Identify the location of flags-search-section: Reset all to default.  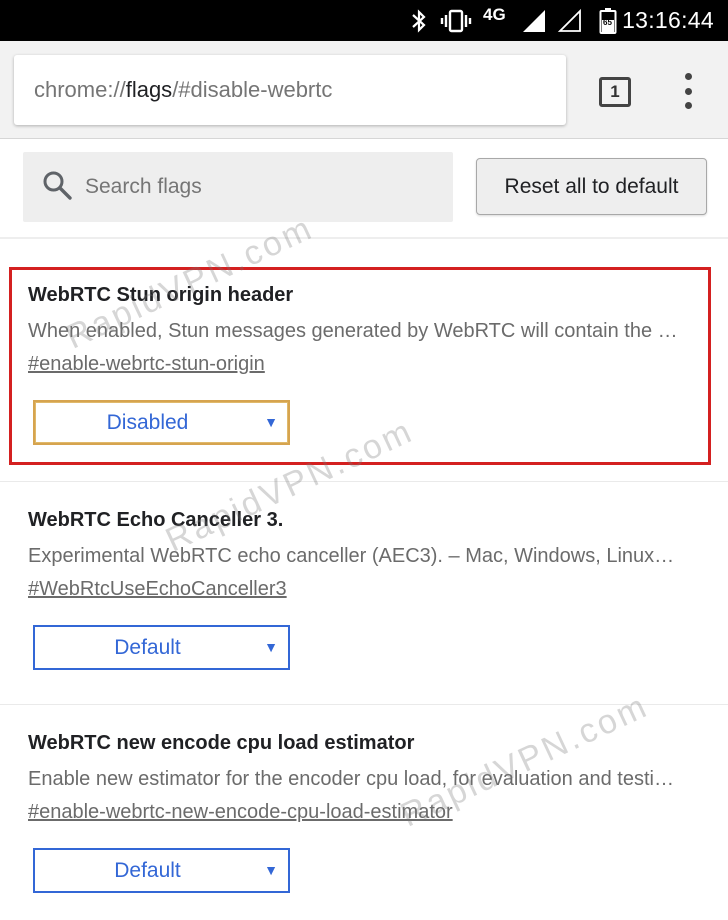
(364, 189).